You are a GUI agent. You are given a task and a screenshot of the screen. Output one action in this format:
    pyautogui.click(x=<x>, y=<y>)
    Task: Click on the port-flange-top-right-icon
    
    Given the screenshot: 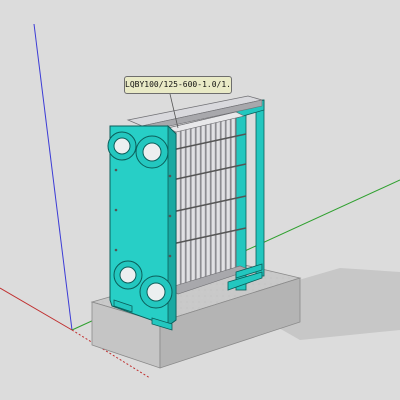 What is the action you would take?
    pyautogui.click(x=152, y=152)
    